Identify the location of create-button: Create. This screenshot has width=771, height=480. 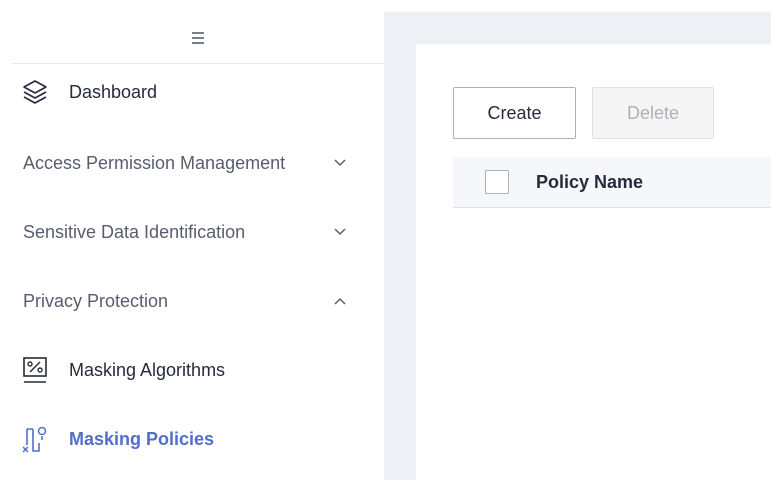
(514, 113).